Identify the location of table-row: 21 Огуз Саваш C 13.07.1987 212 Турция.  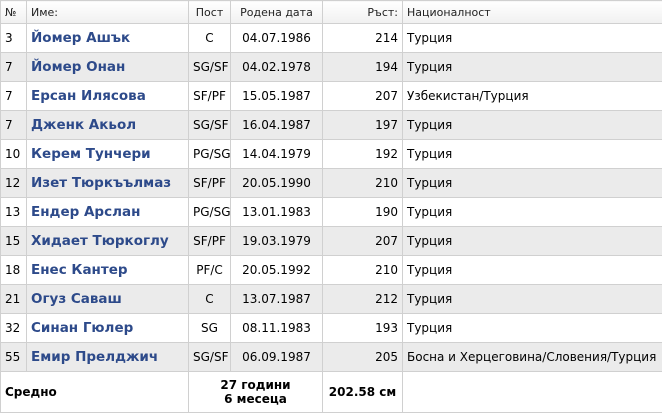
(331, 299).